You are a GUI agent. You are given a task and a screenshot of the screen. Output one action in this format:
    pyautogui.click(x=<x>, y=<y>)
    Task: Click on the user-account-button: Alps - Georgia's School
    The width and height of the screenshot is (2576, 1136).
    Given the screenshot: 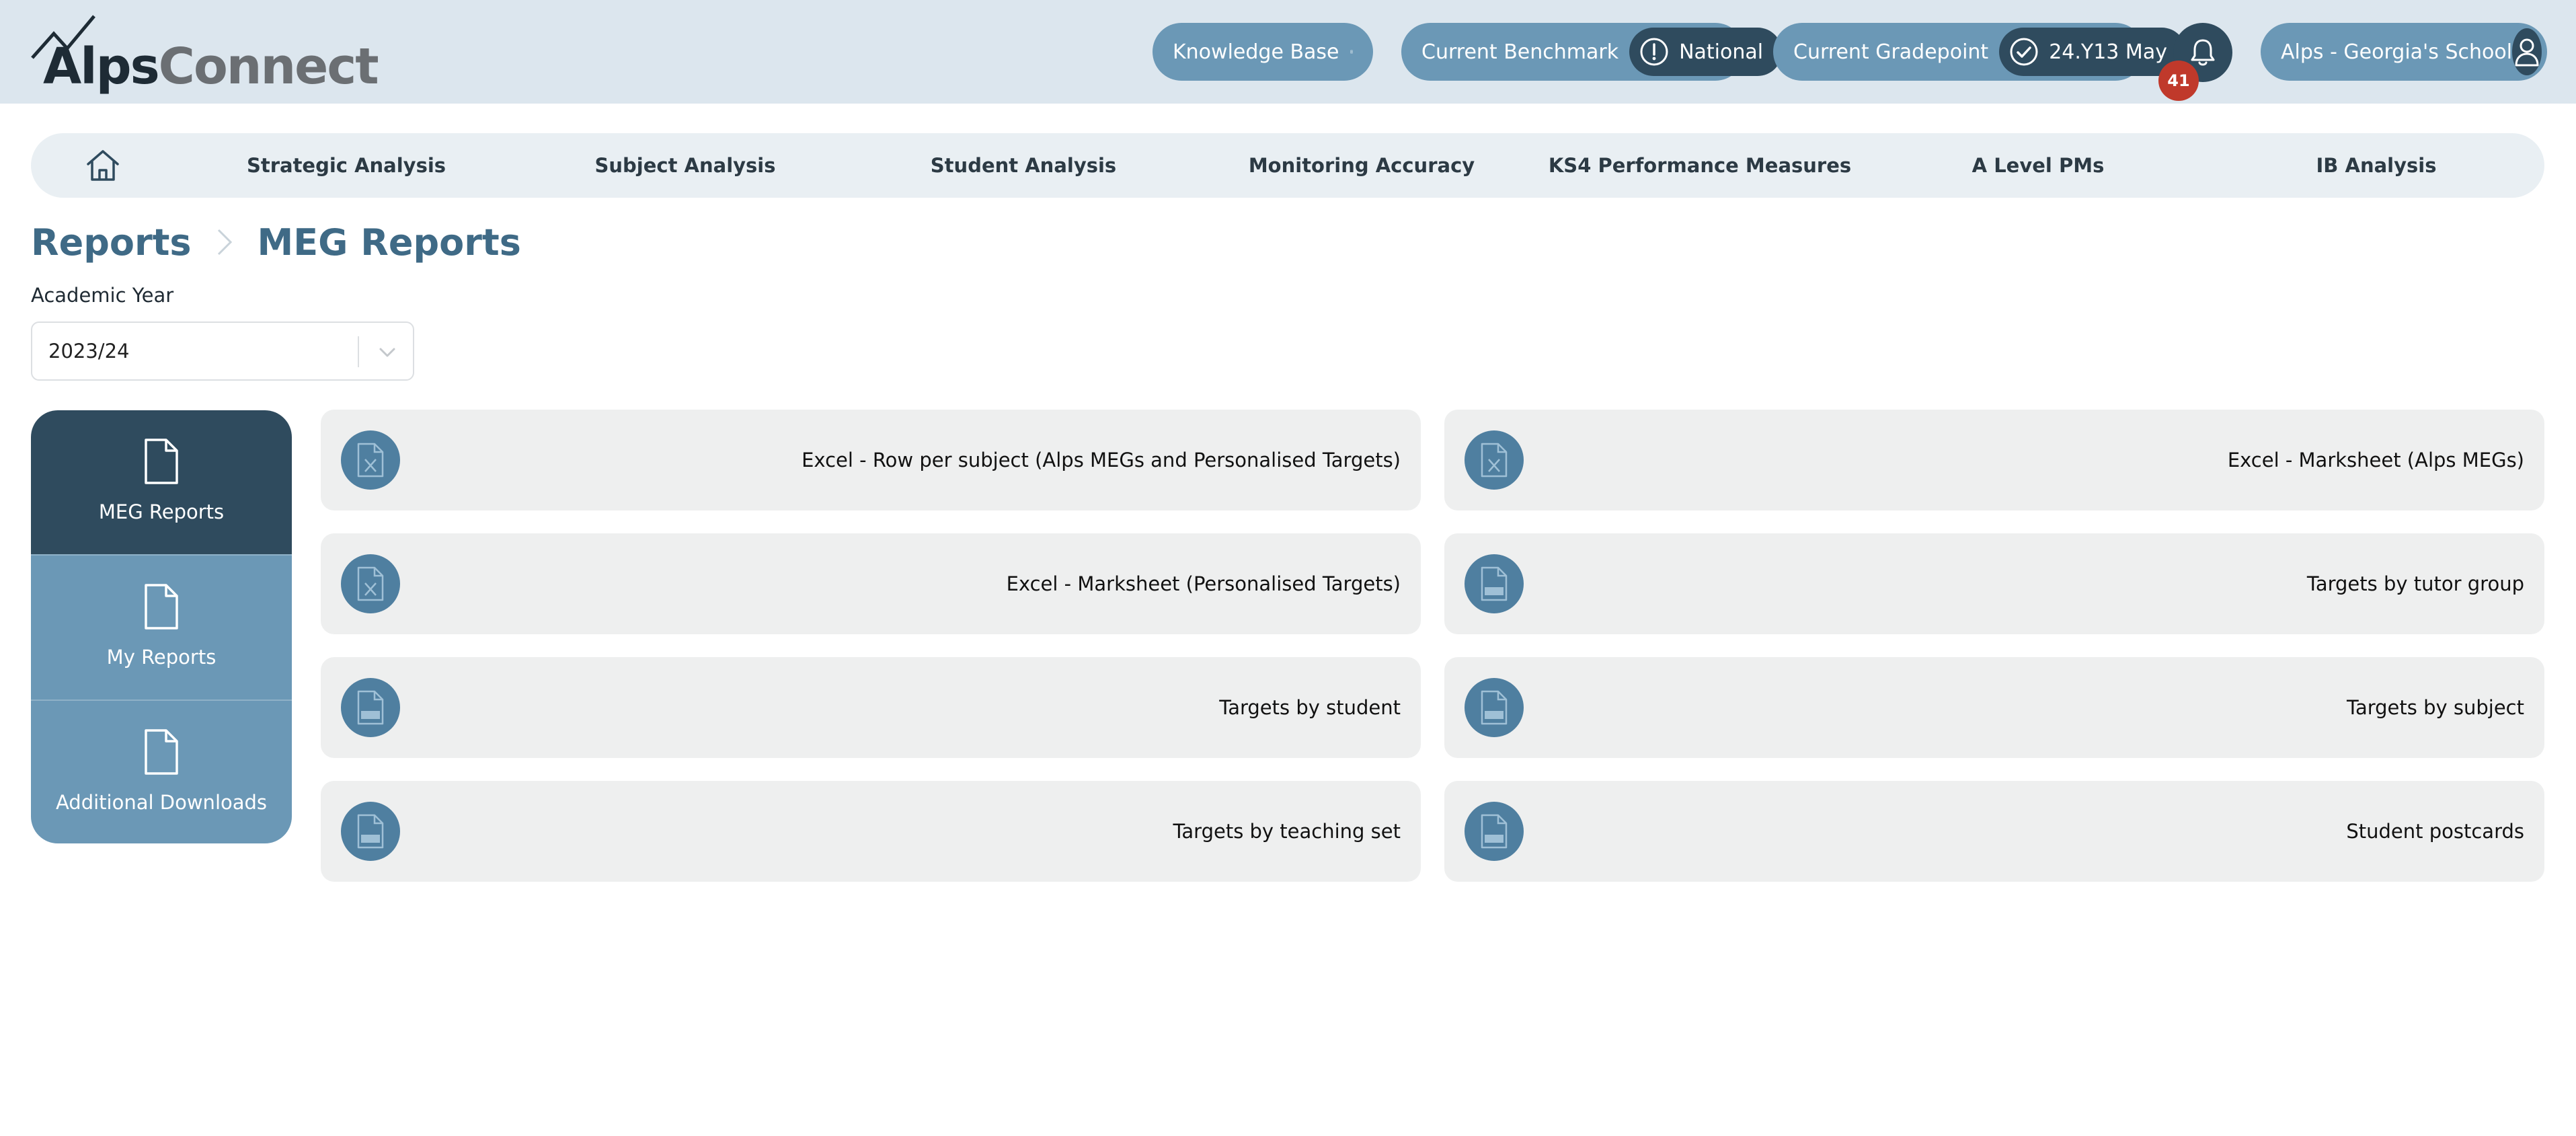 What is the action you would take?
    pyautogui.click(x=2404, y=52)
    